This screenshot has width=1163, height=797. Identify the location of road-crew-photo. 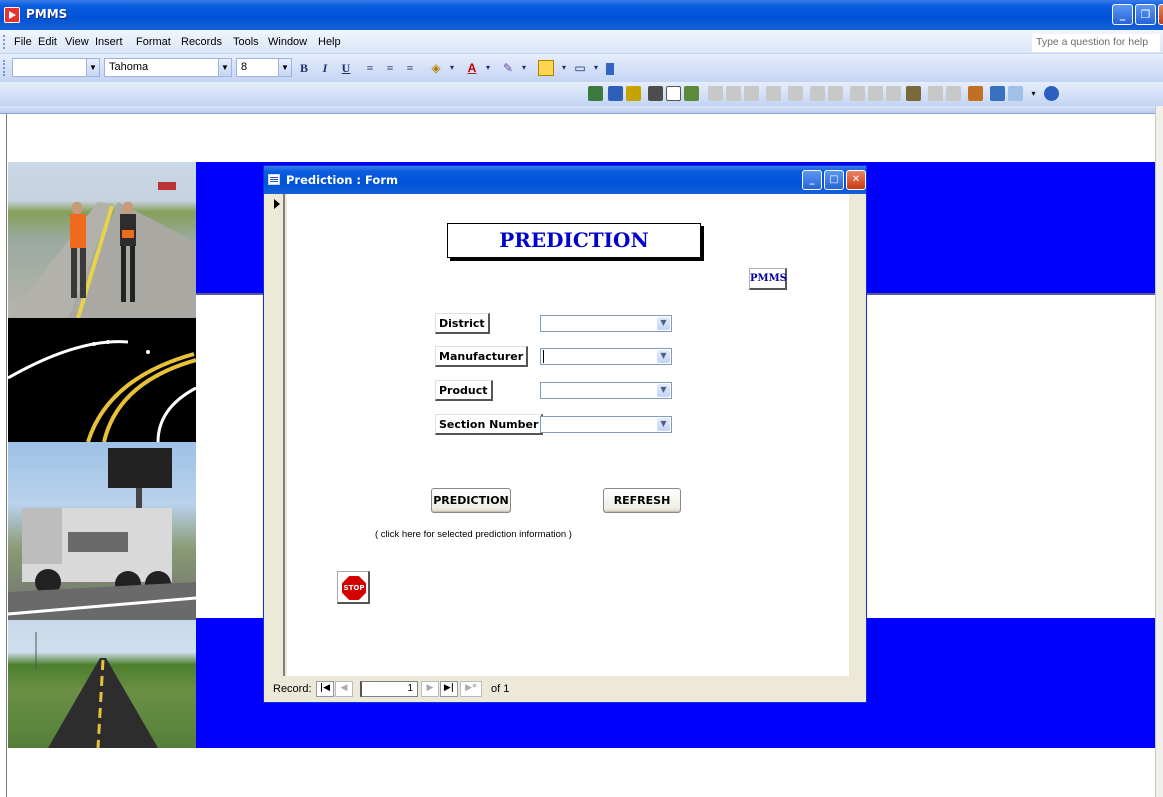
(102, 240).